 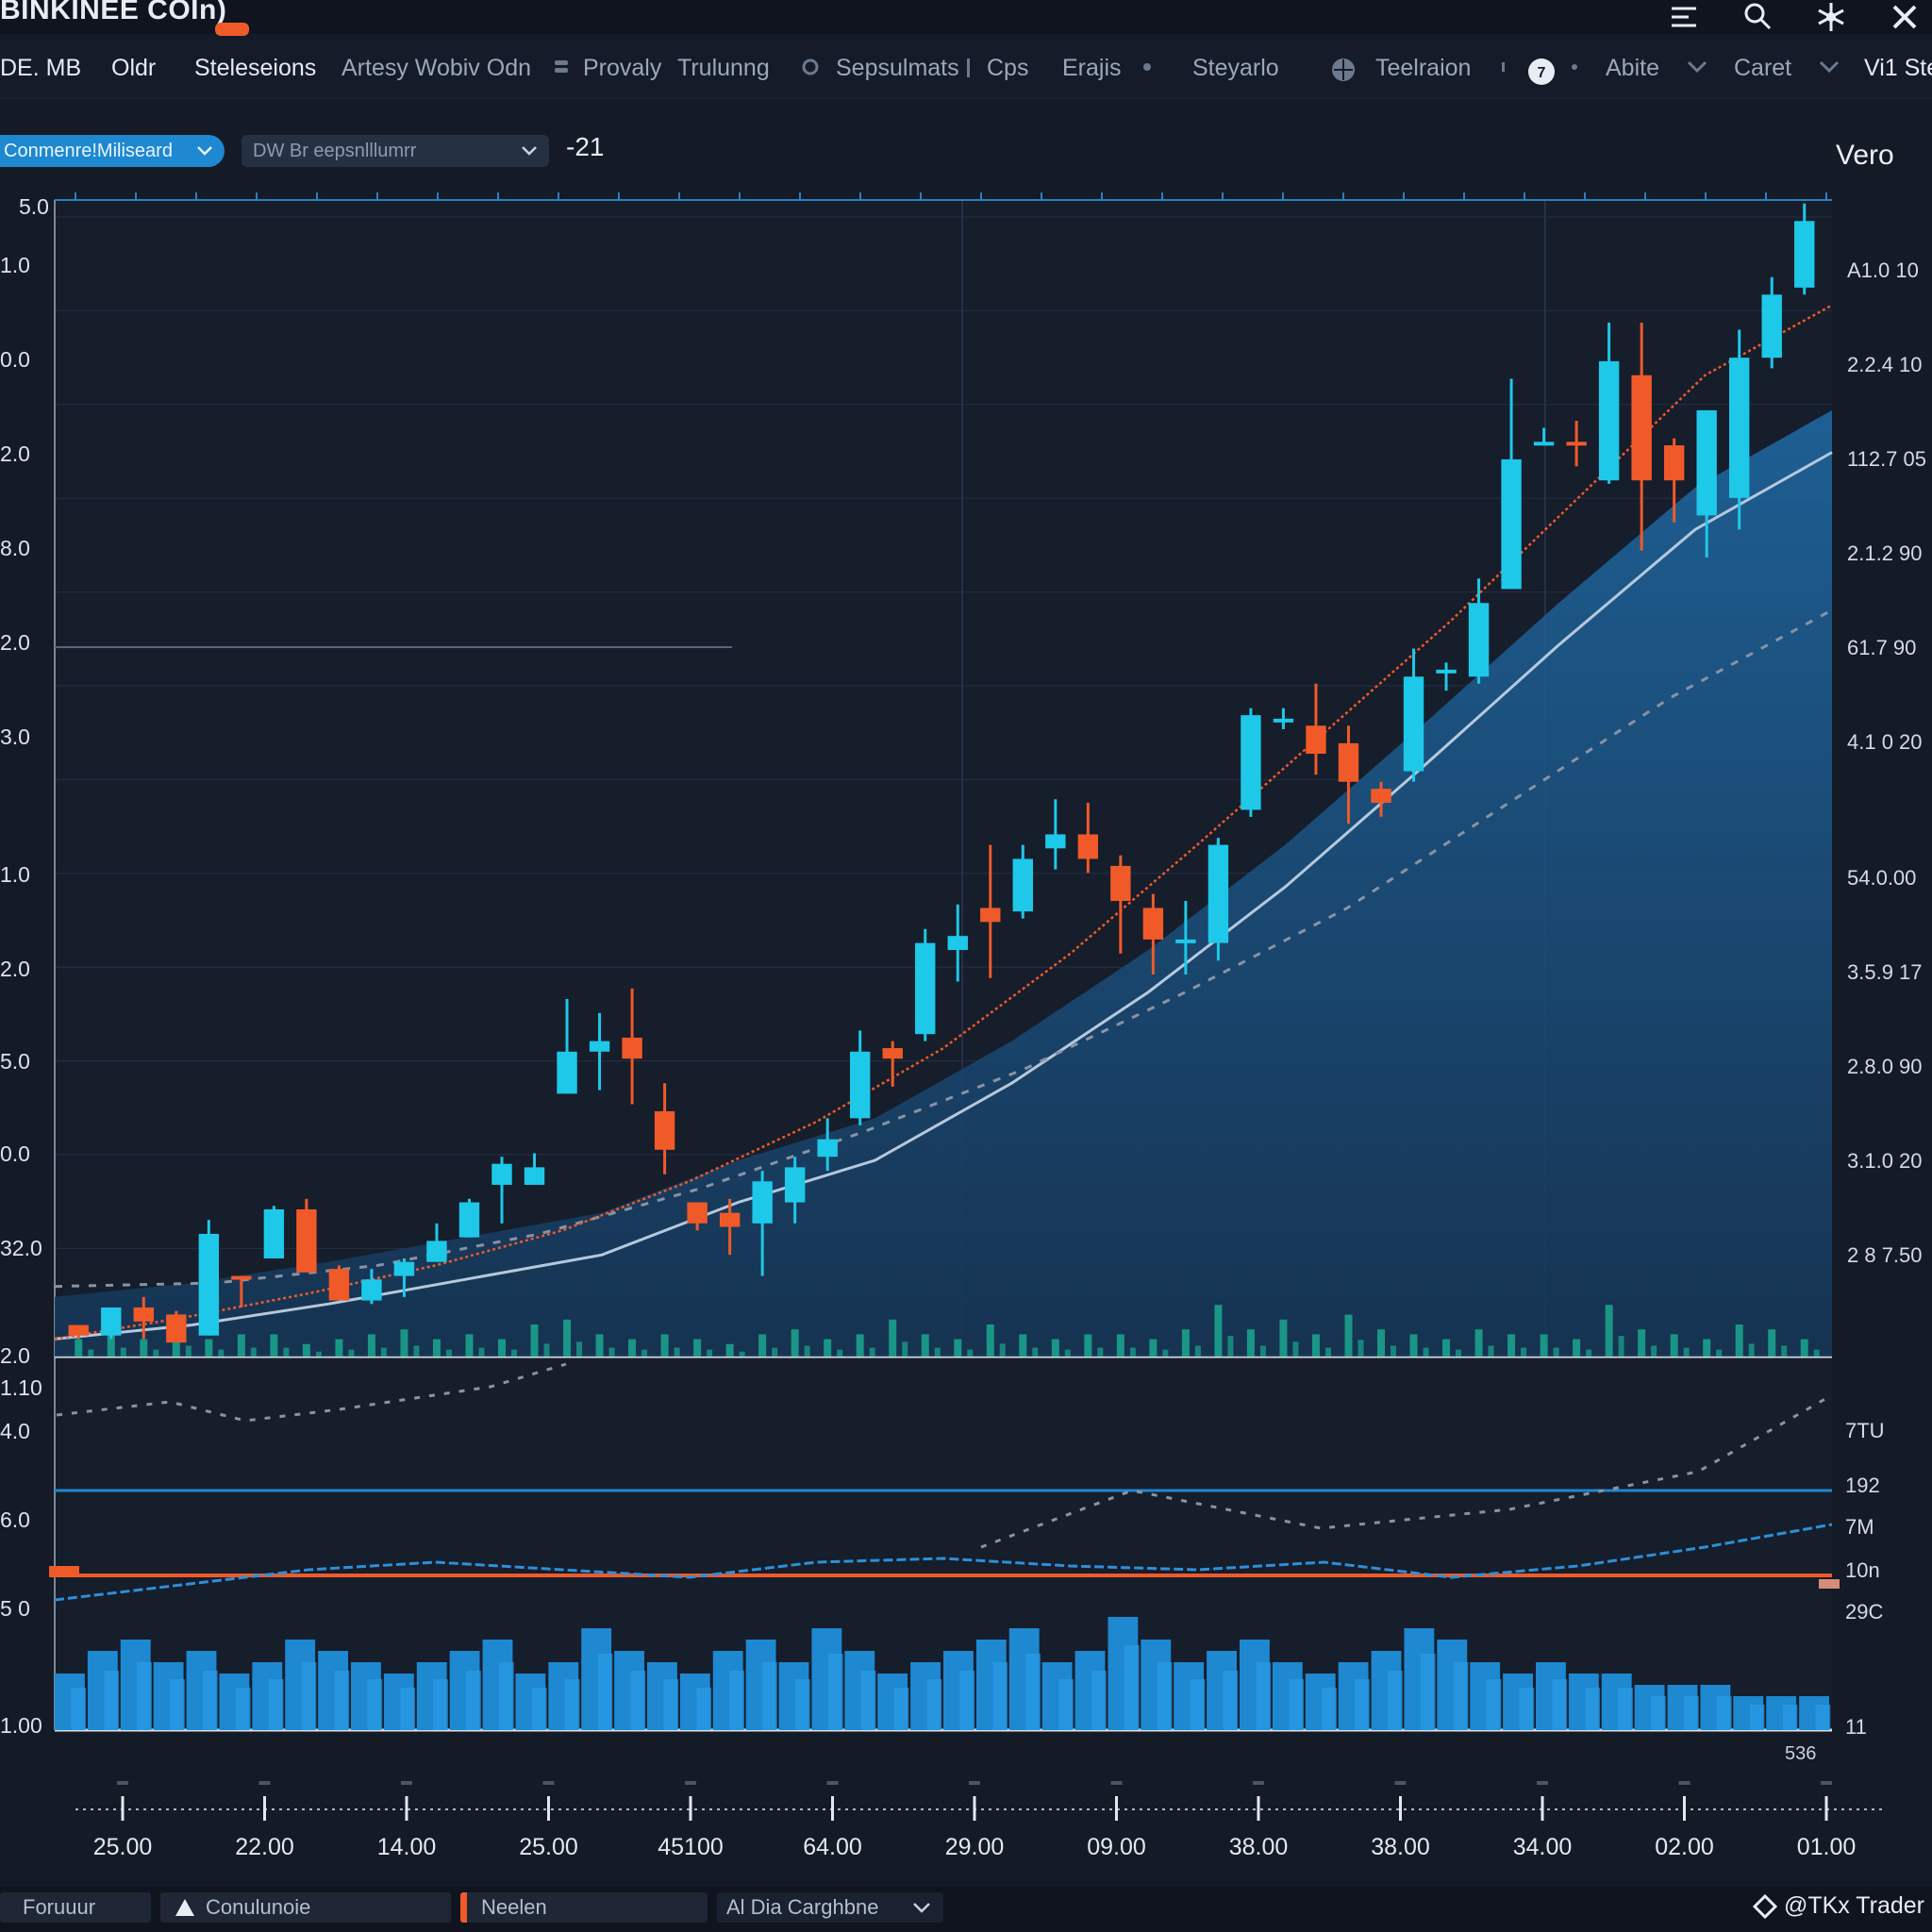 I want to click on status-tab-label: Neelen, so click(x=514, y=1907).